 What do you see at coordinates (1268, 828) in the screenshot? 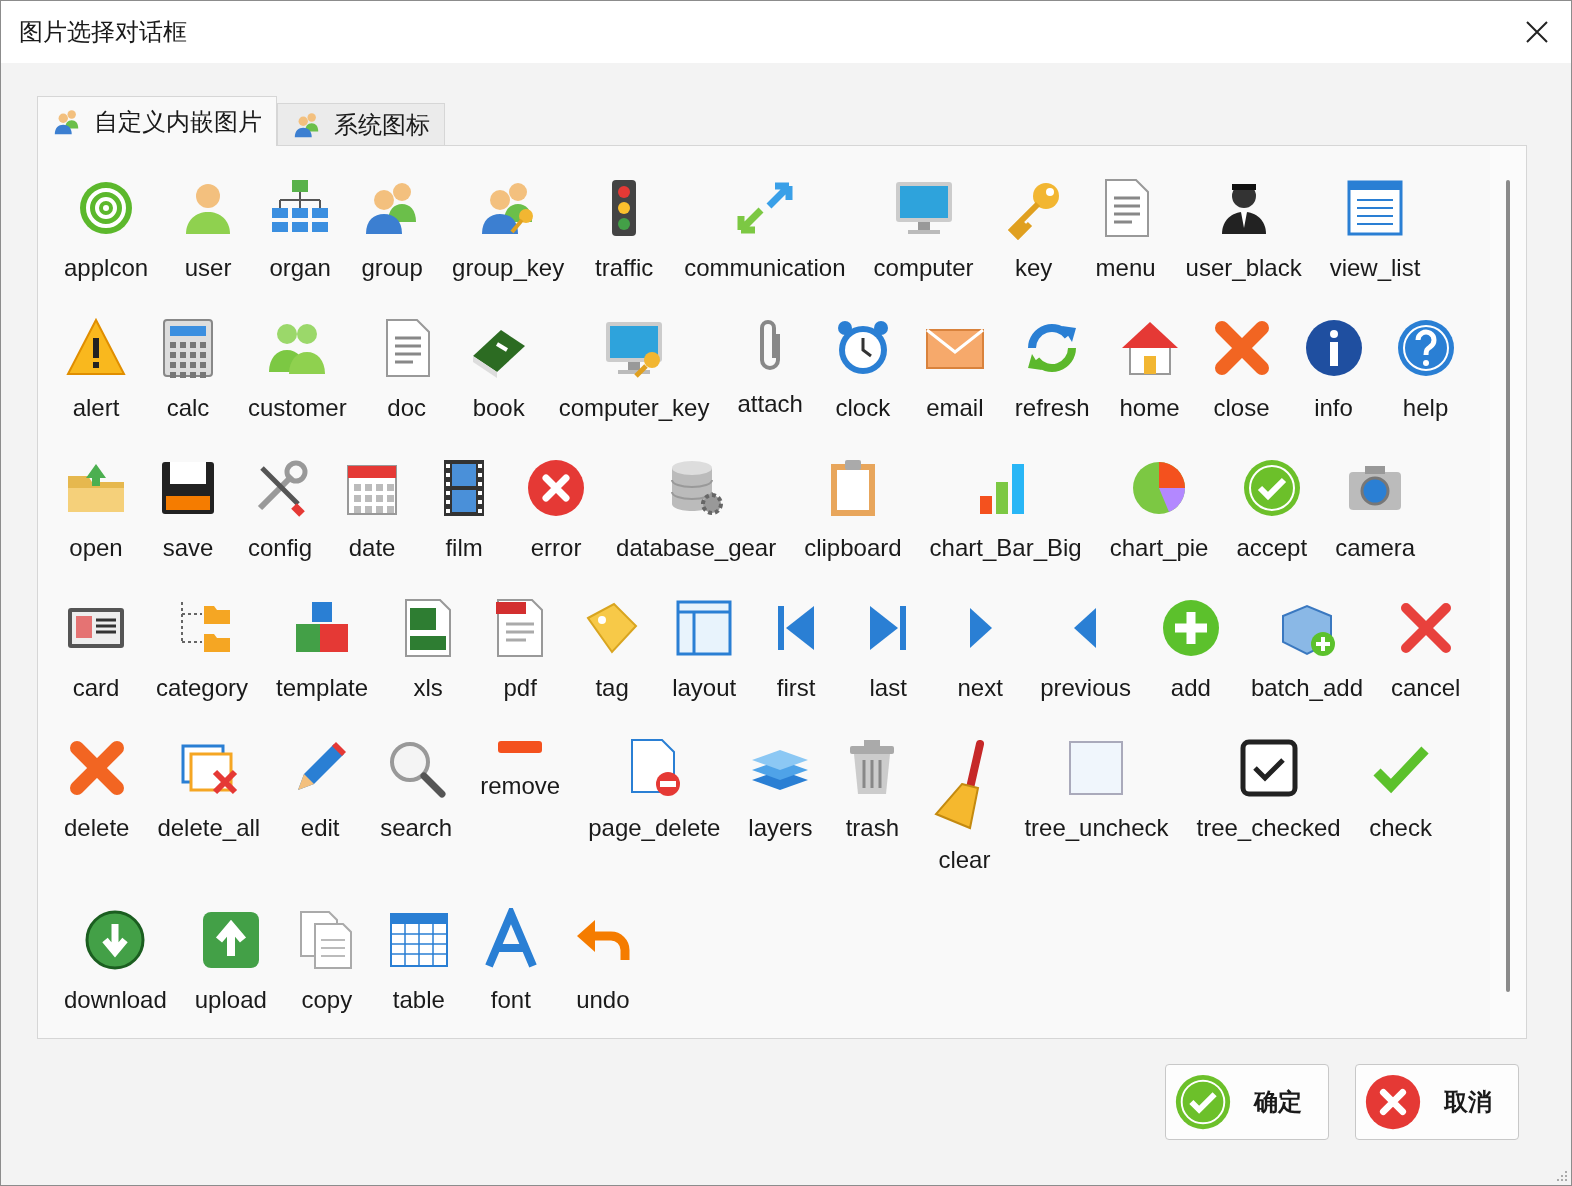
I see `icon-label: tree_checked` at bounding box center [1268, 828].